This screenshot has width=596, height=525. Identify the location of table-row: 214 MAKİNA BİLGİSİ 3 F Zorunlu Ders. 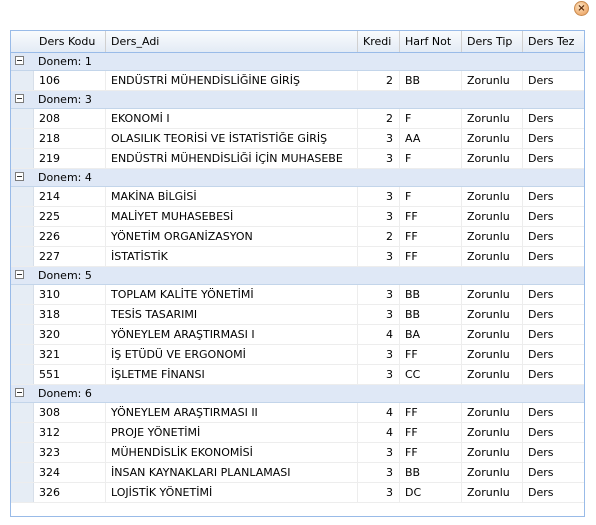
(297, 197).